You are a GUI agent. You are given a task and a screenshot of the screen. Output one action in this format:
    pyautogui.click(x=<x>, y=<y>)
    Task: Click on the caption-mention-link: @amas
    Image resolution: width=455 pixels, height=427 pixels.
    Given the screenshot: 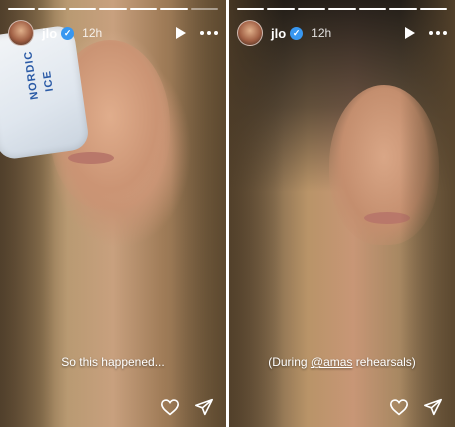 What is the action you would take?
    pyautogui.click(x=332, y=362)
    